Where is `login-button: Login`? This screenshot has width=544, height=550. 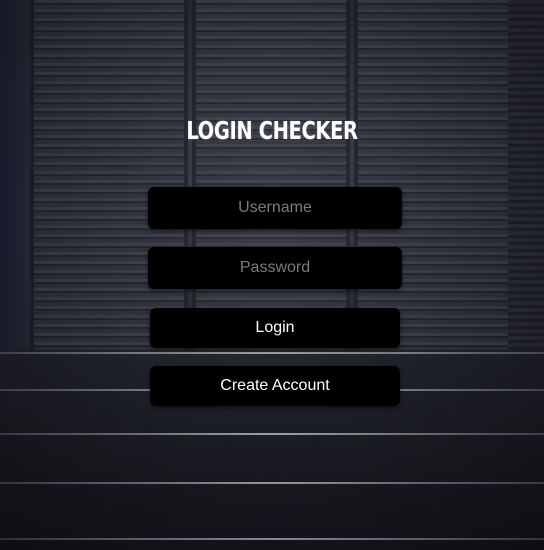
login-button: Login is located at coordinates (275, 328).